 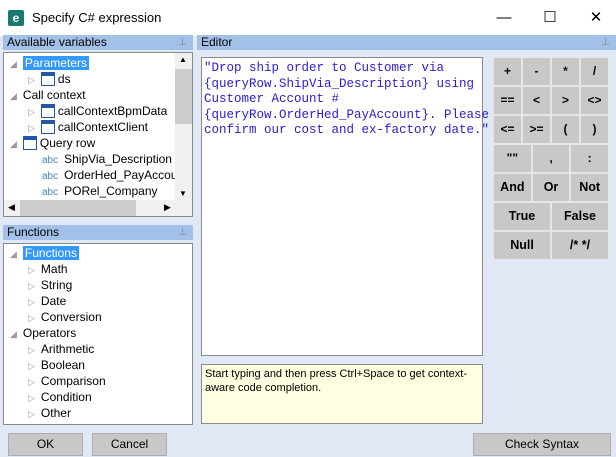 What do you see at coordinates (183, 193) in the screenshot?
I see `scroll-down-icon: ▼` at bounding box center [183, 193].